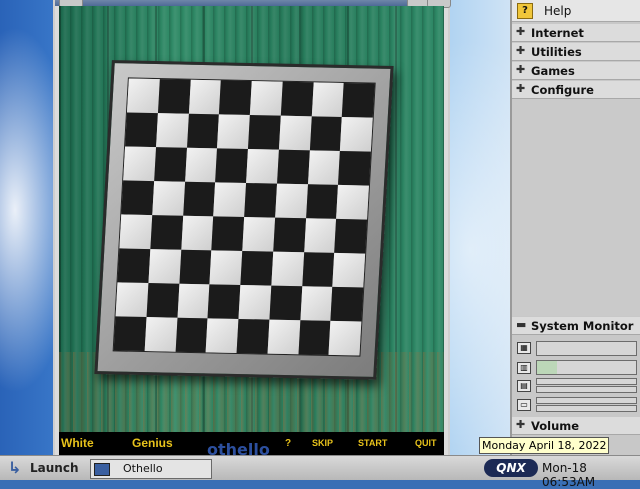  What do you see at coordinates (586, 348) in the screenshot?
I see `cpu-bar` at bounding box center [586, 348].